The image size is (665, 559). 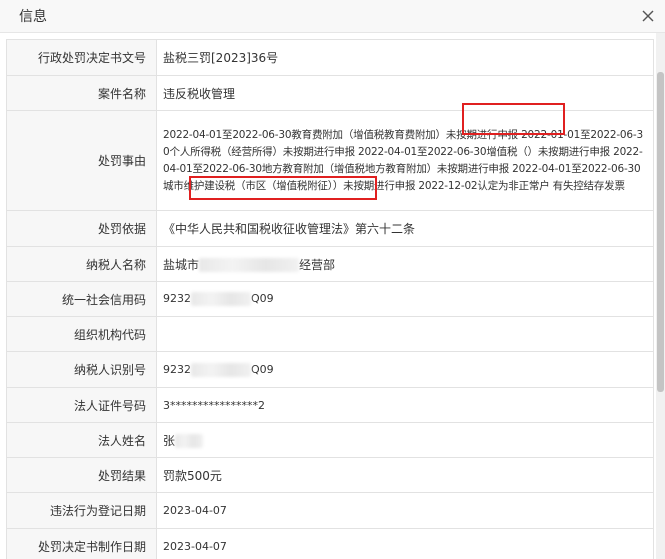 What do you see at coordinates (405, 510) in the screenshot?
I see `row-value-register-date: 2023-04-07` at bounding box center [405, 510].